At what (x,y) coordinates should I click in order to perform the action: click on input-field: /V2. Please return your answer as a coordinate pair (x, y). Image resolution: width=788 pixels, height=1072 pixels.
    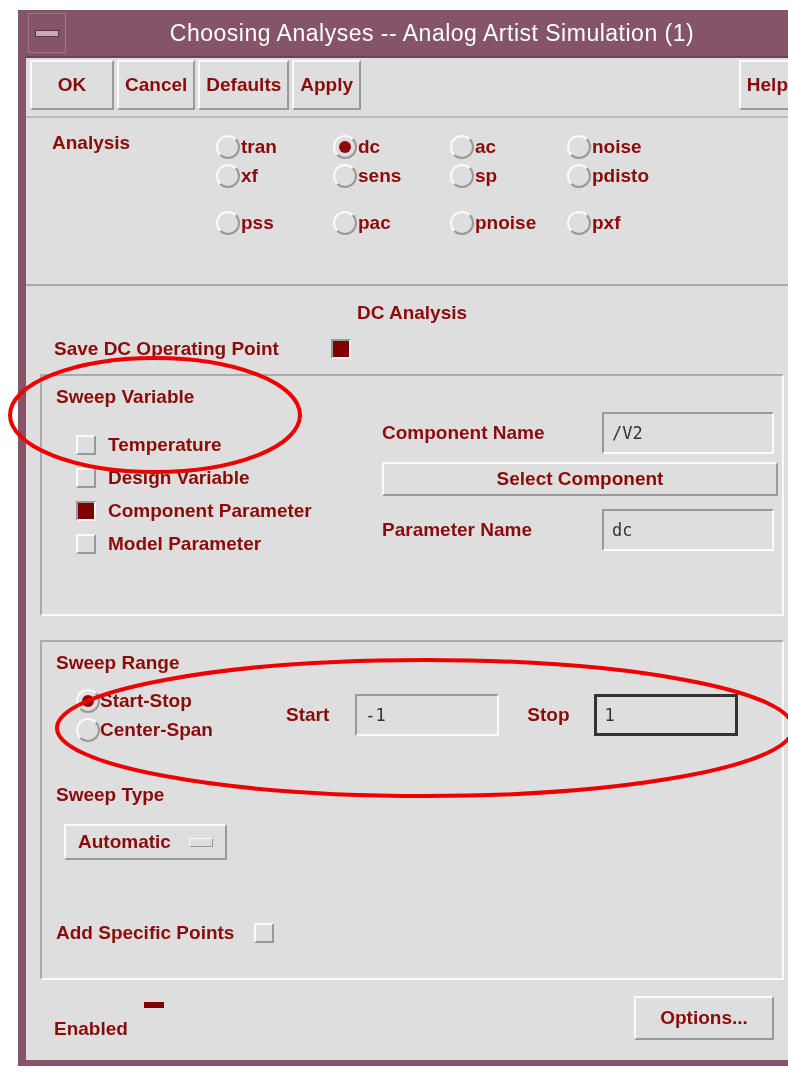
    Looking at the image, I should click on (688, 433).